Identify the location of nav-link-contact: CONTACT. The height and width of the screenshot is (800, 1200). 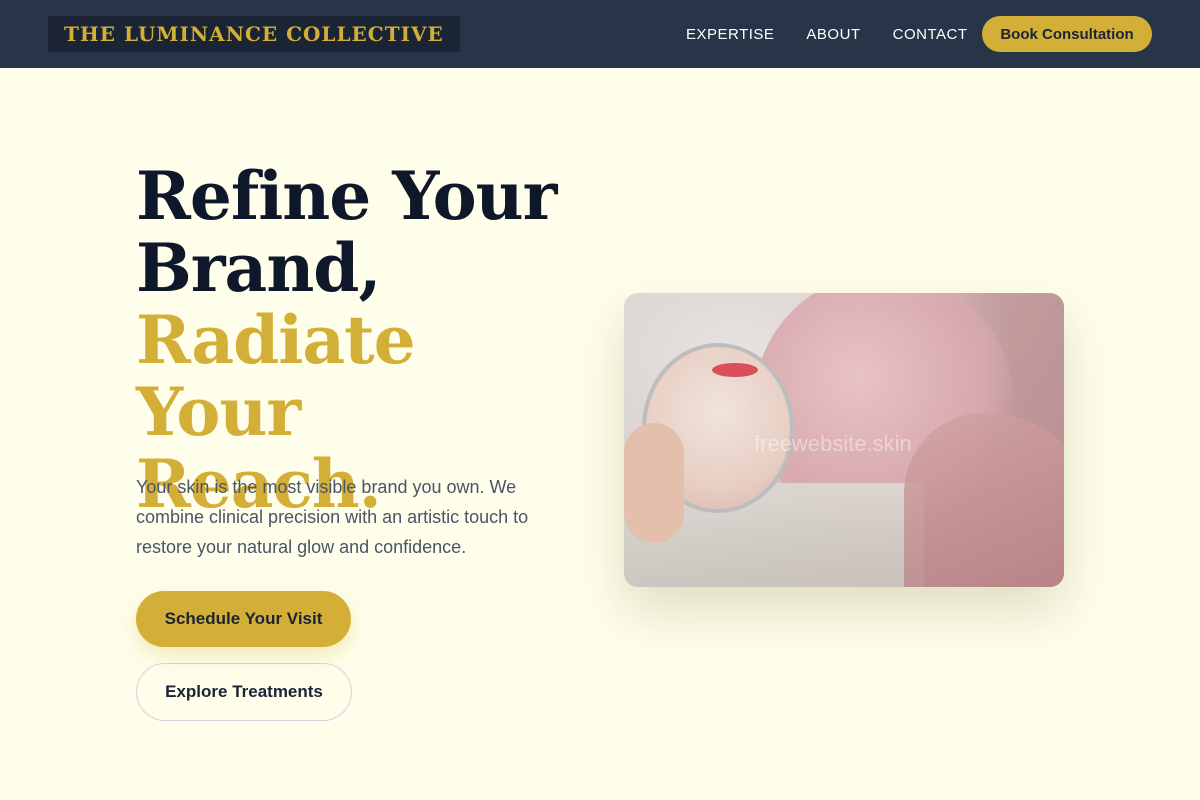
(930, 34).